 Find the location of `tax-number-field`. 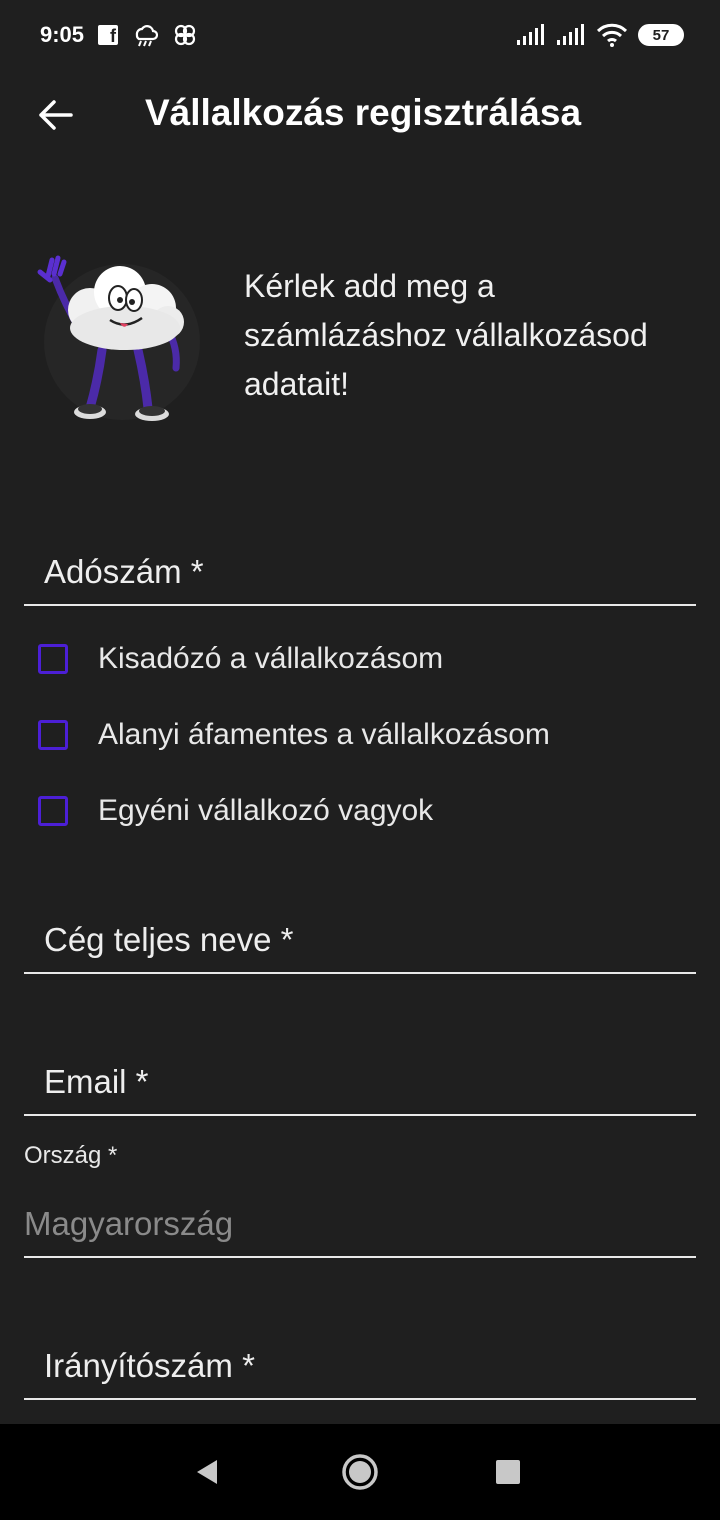

tax-number-field is located at coordinates (360, 573).